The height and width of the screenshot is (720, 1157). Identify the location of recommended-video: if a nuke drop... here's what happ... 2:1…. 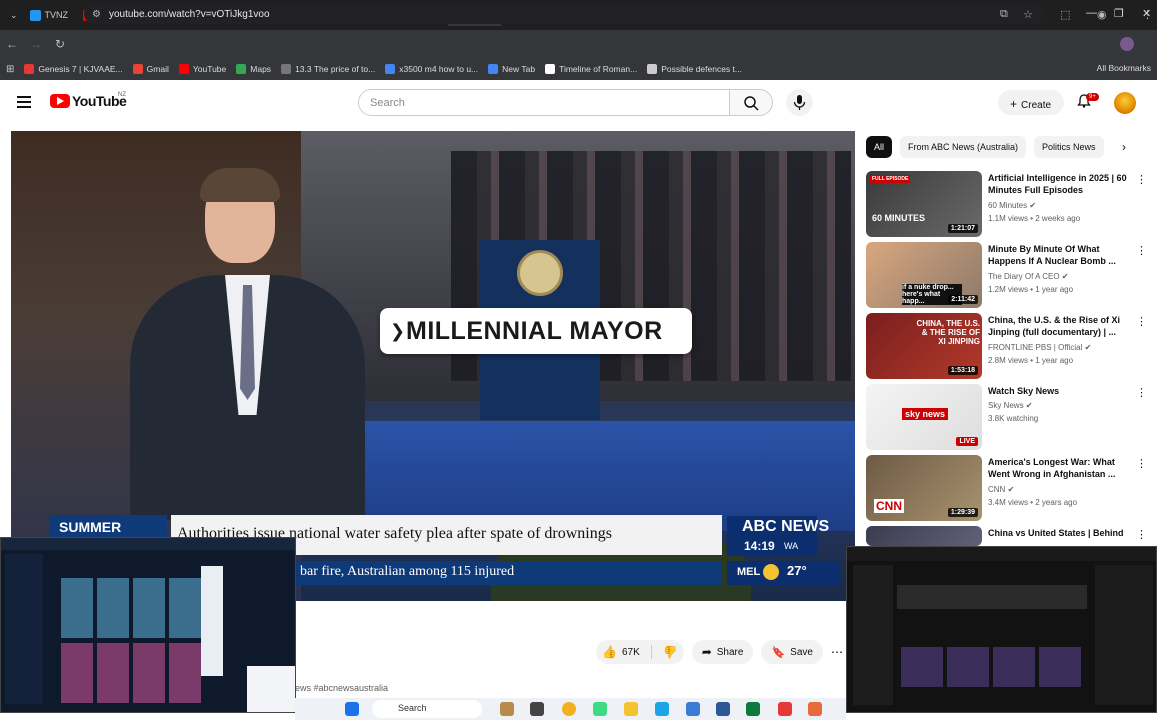
(1006, 275).